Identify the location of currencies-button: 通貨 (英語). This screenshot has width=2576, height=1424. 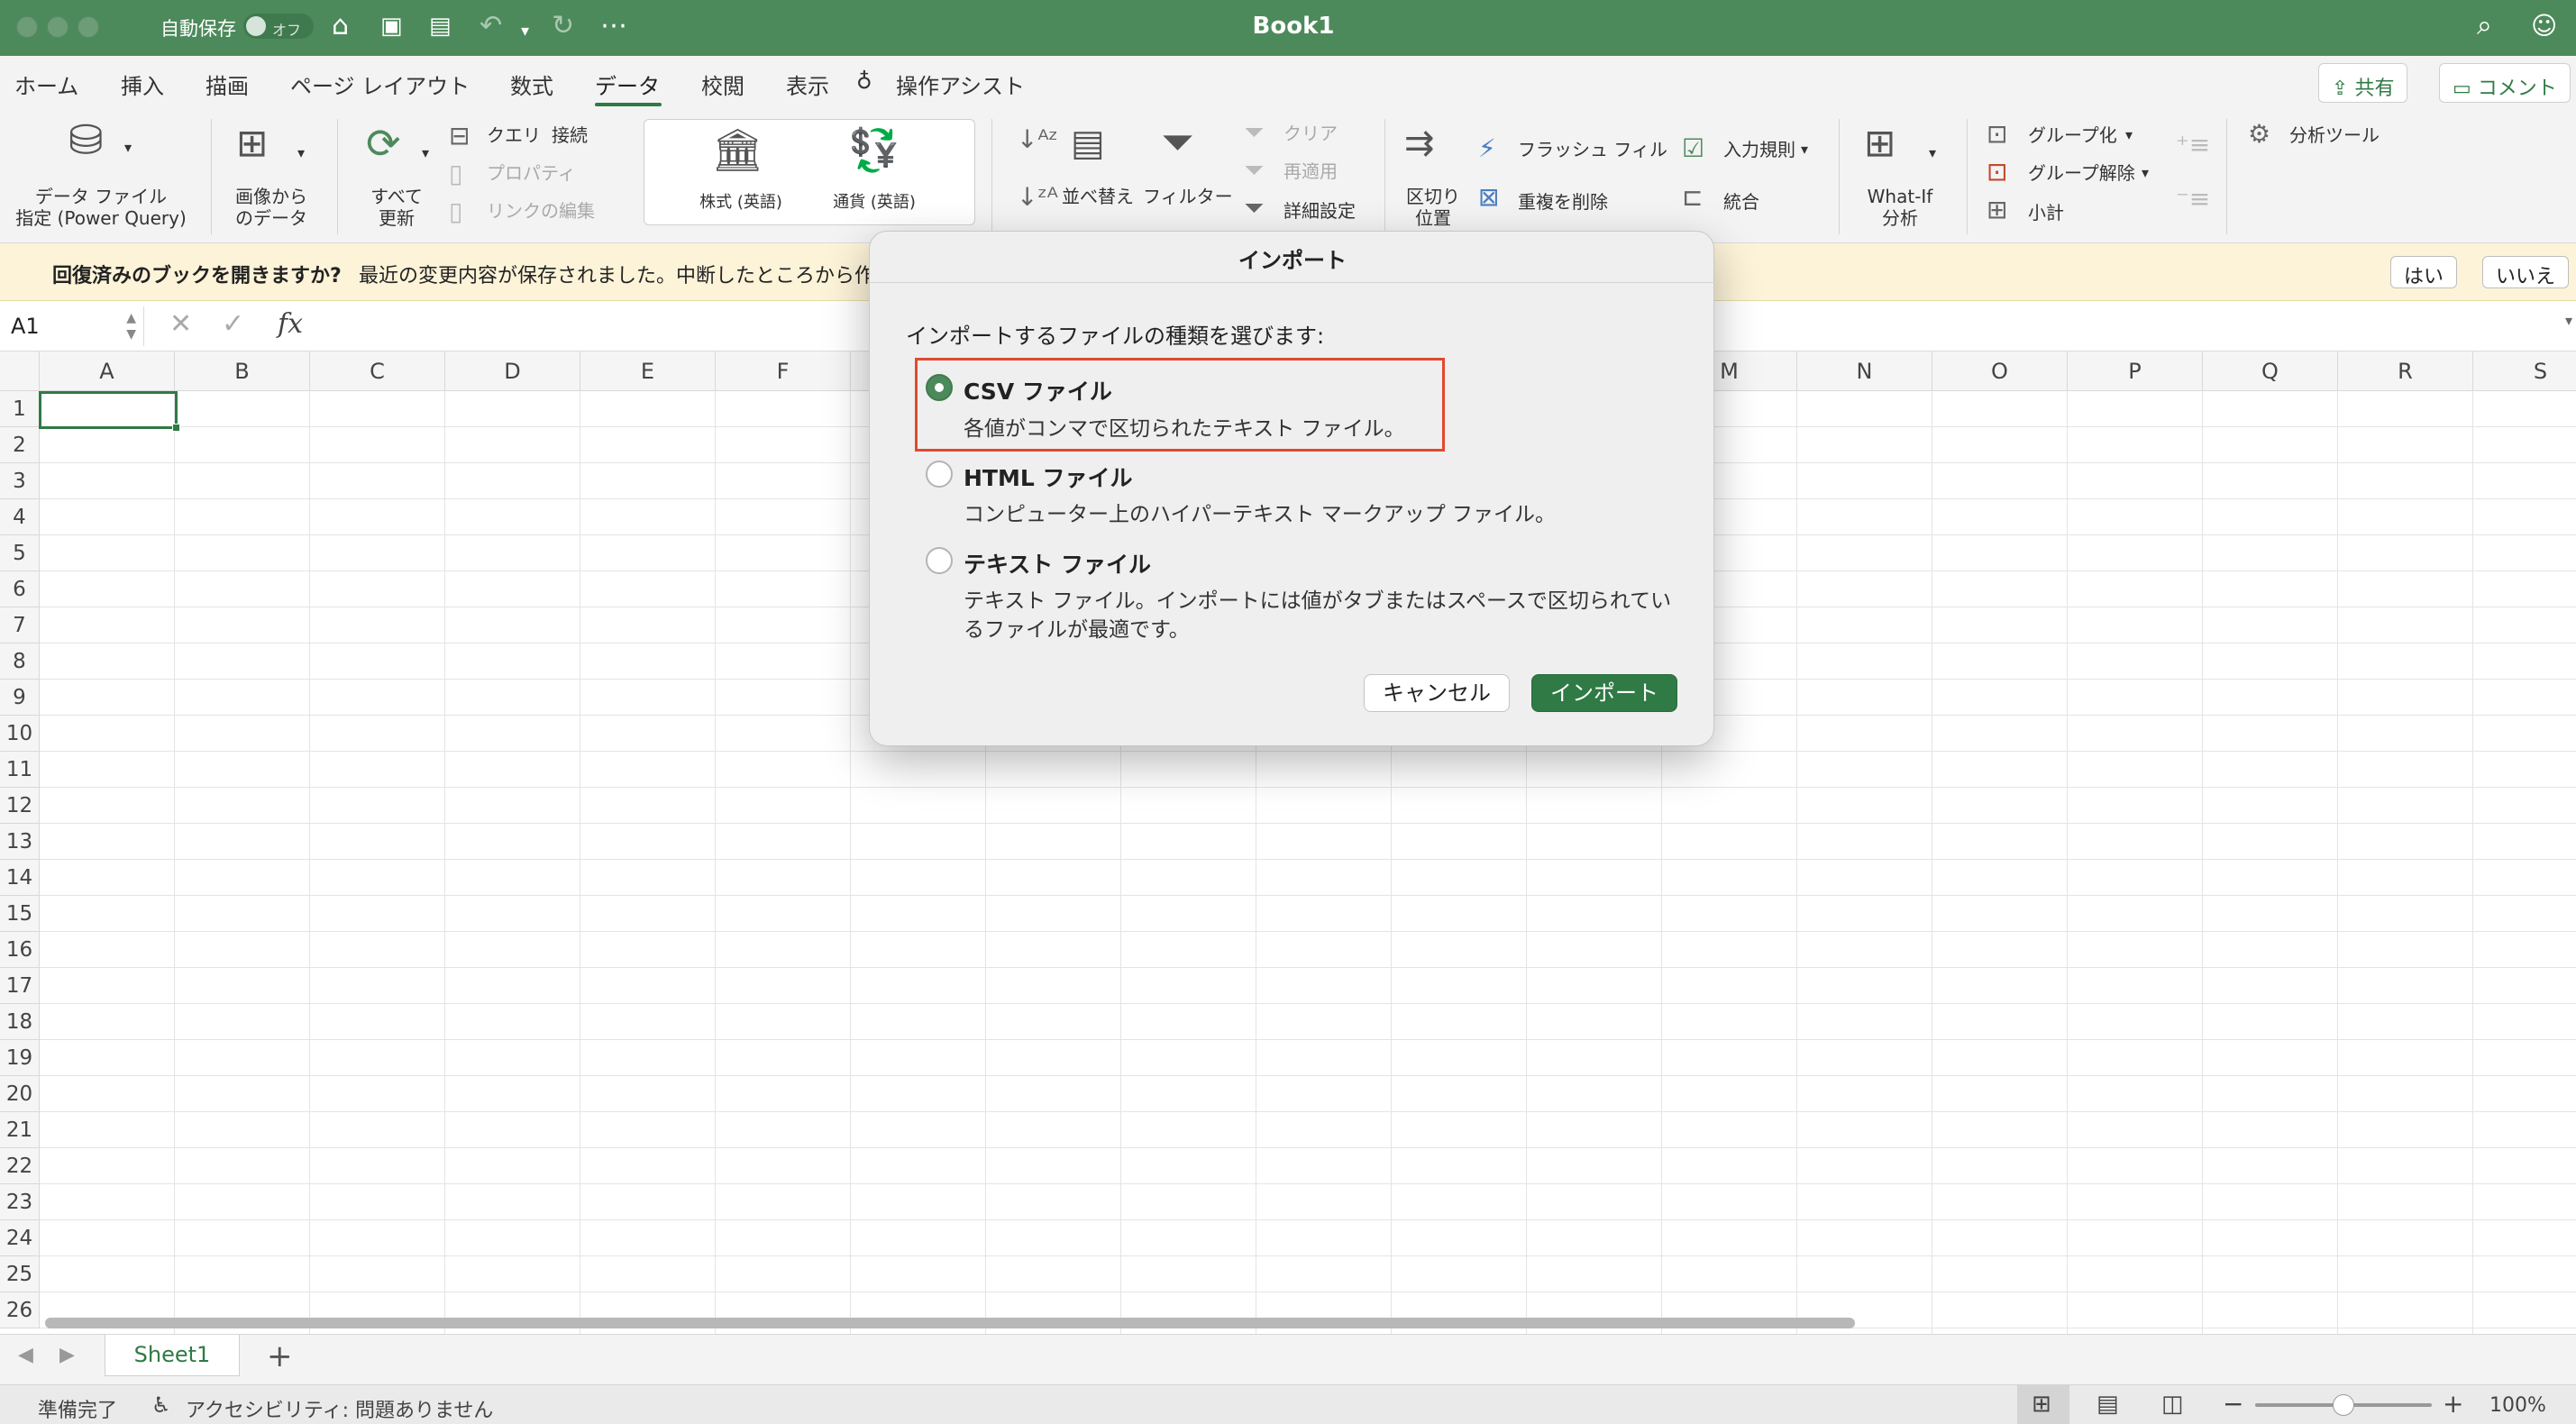
(874, 203).